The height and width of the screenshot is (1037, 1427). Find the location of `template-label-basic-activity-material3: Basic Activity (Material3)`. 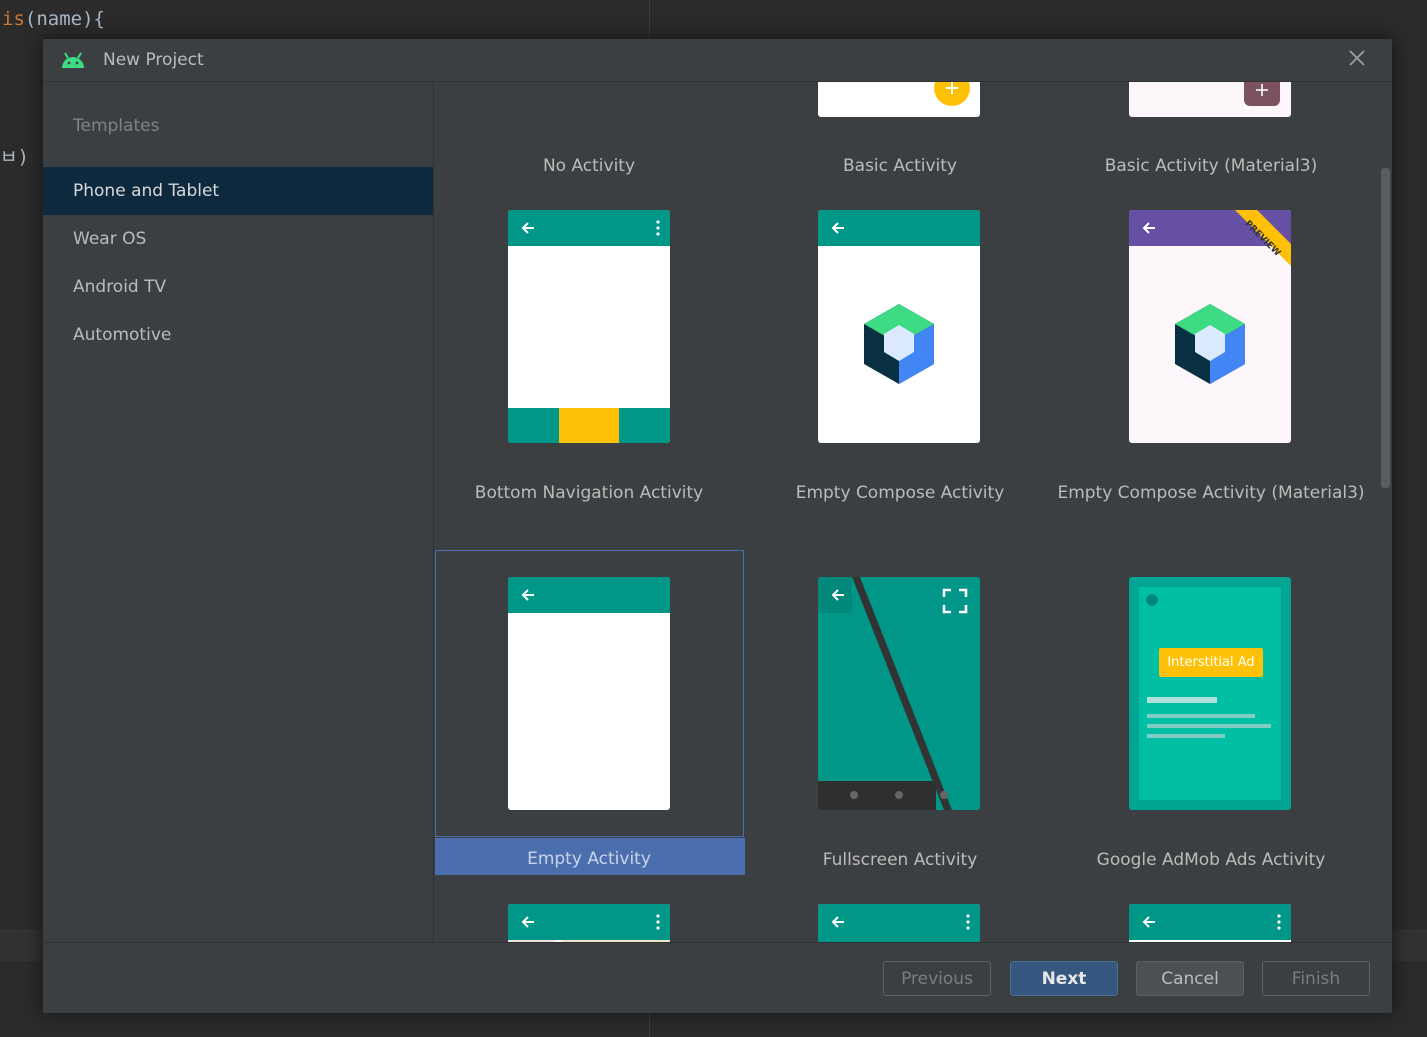

template-label-basic-activity-material3: Basic Activity (Material3) is located at coordinates (1211, 166).